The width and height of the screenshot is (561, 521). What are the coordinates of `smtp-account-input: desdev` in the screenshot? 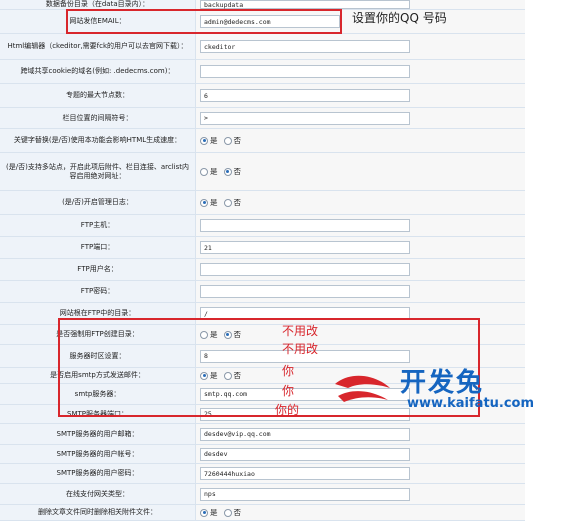 It's located at (305, 454).